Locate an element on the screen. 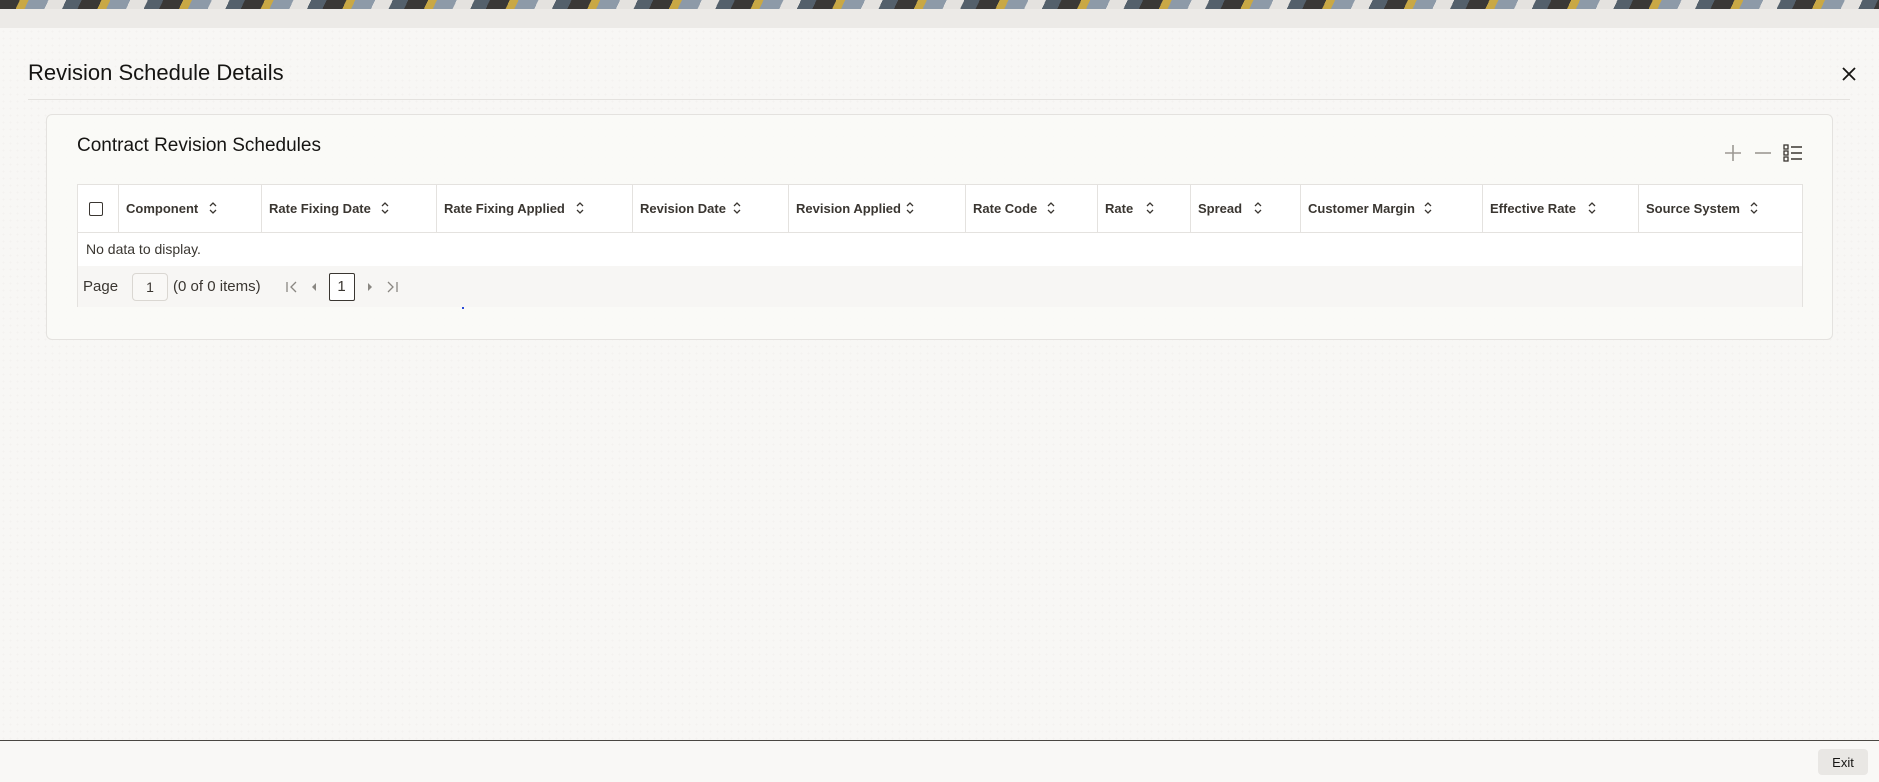 This screenshot has width=1879, height=782. column-label: Customer Margin is located at coordinates (1361, 208).